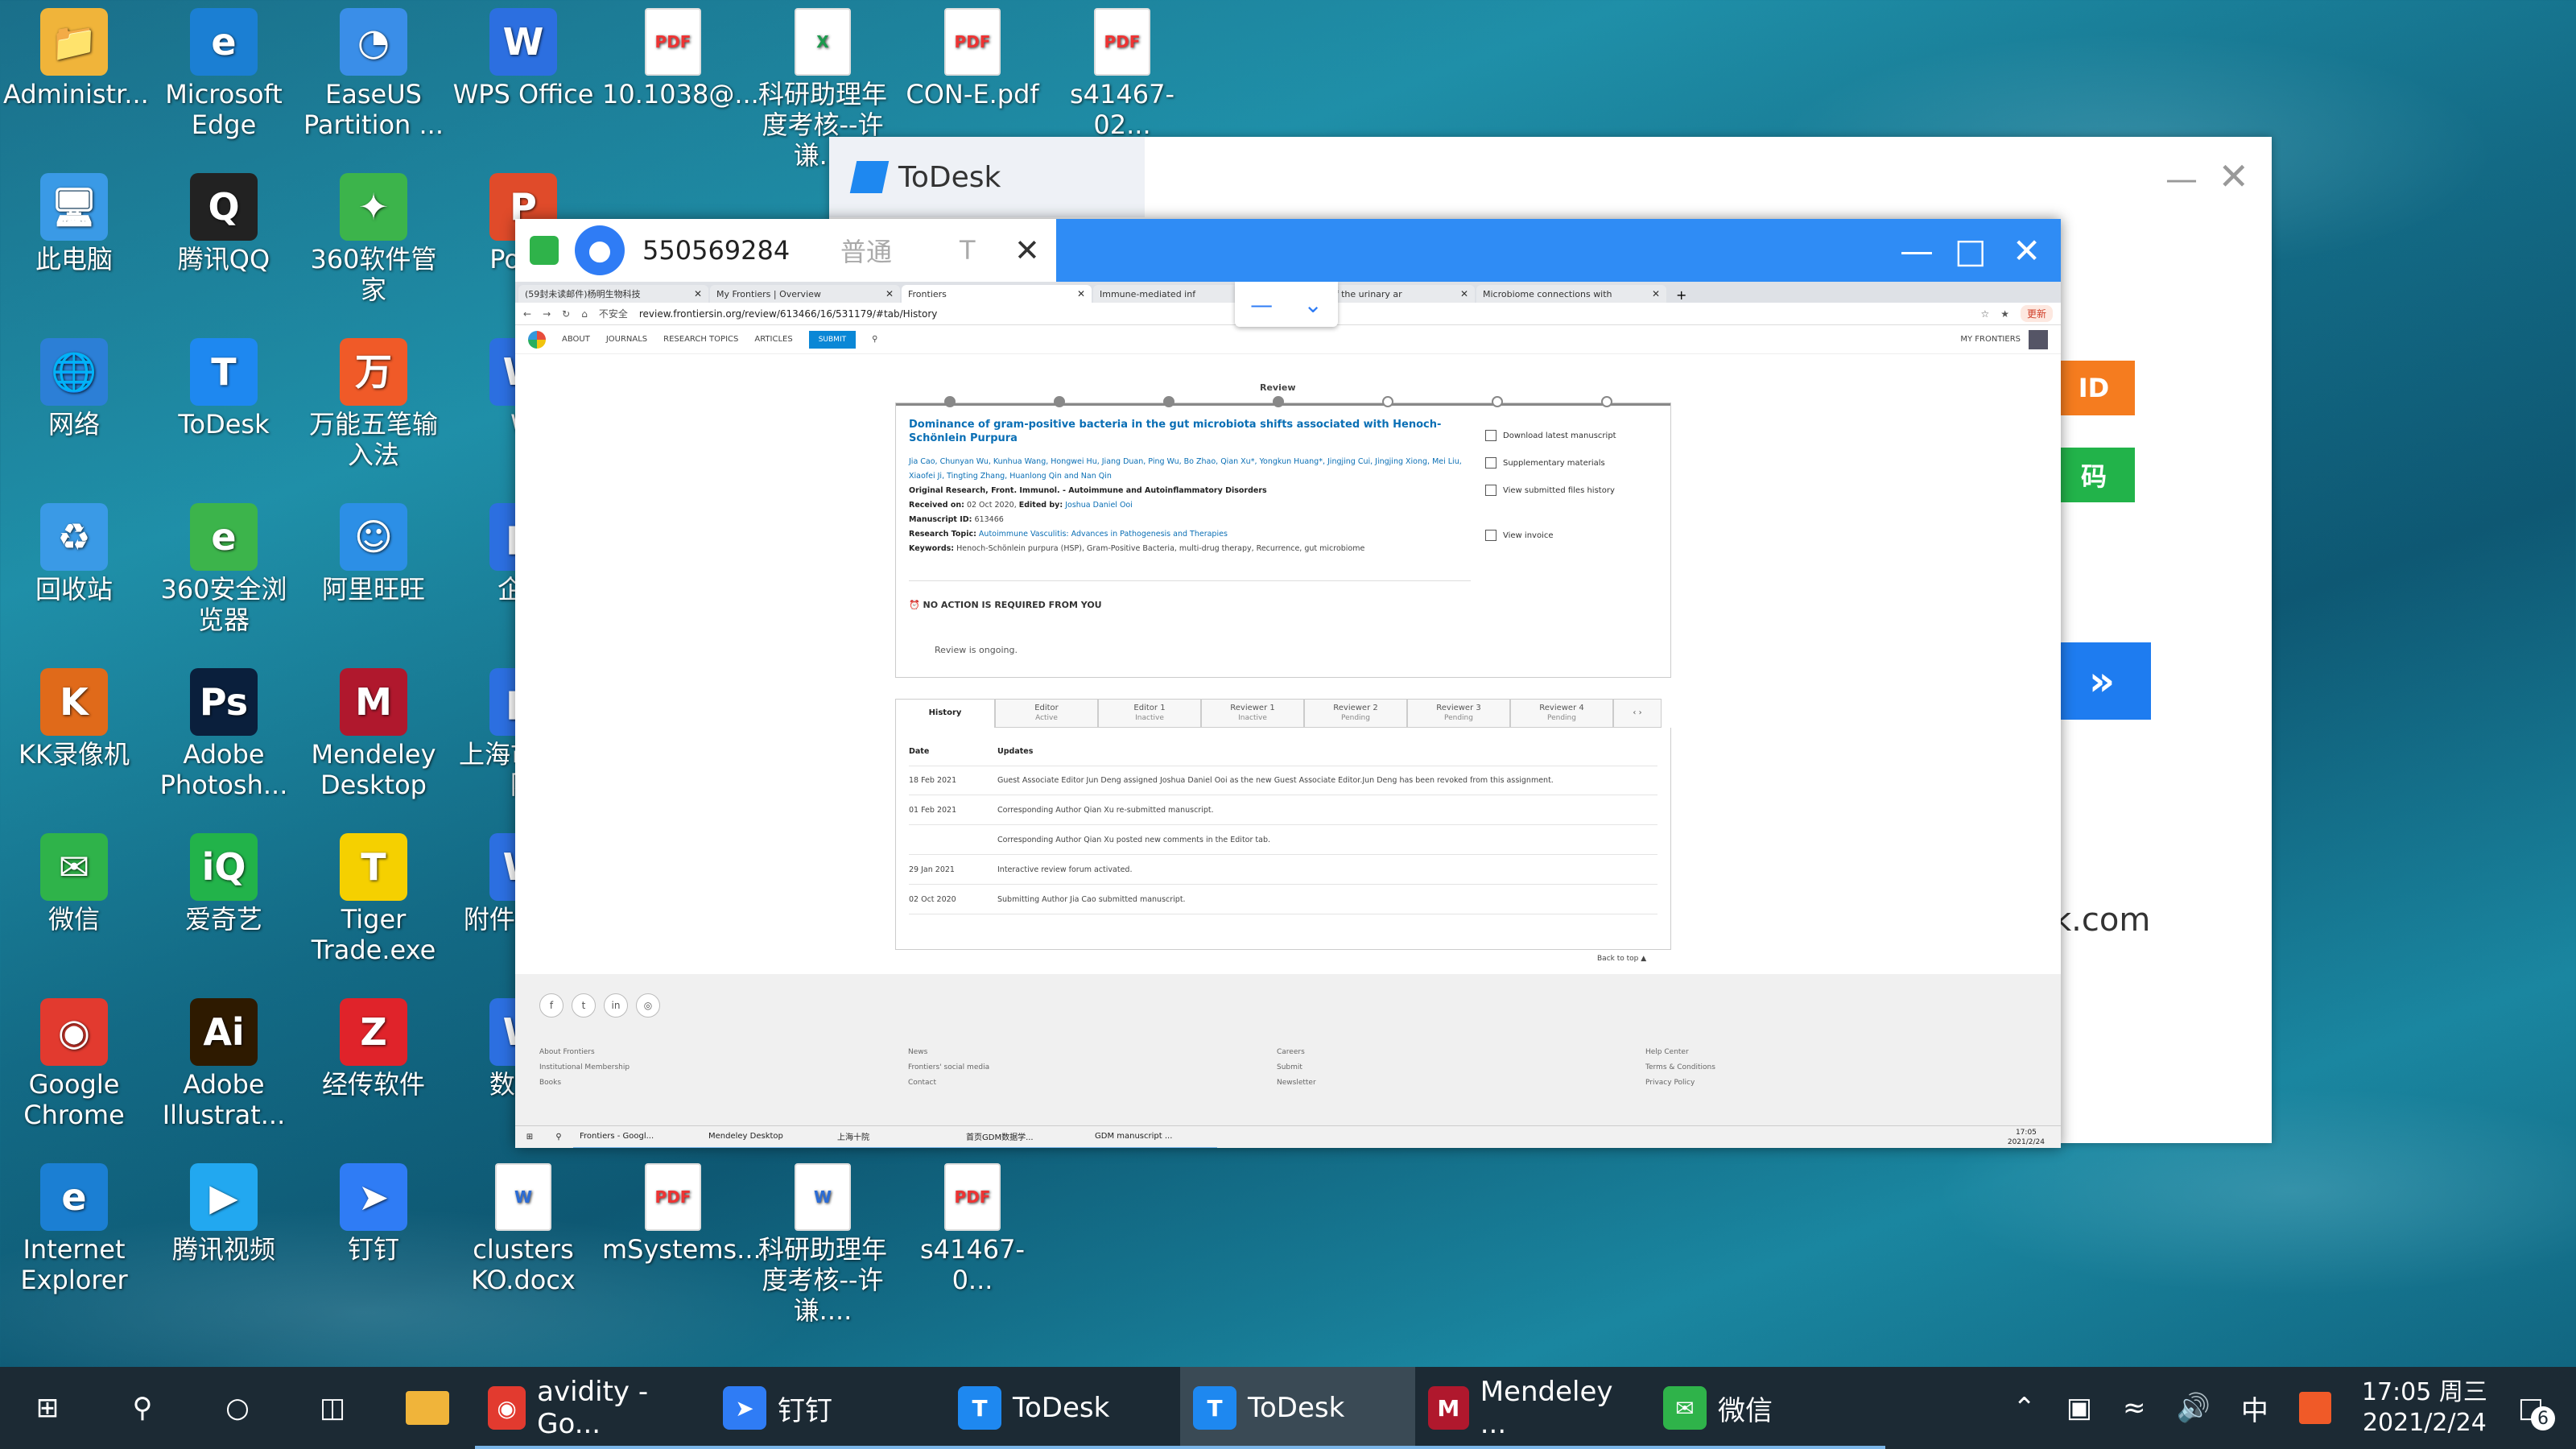  I want to click on todesk-title-tab: ToDesk, so click(987, 177).